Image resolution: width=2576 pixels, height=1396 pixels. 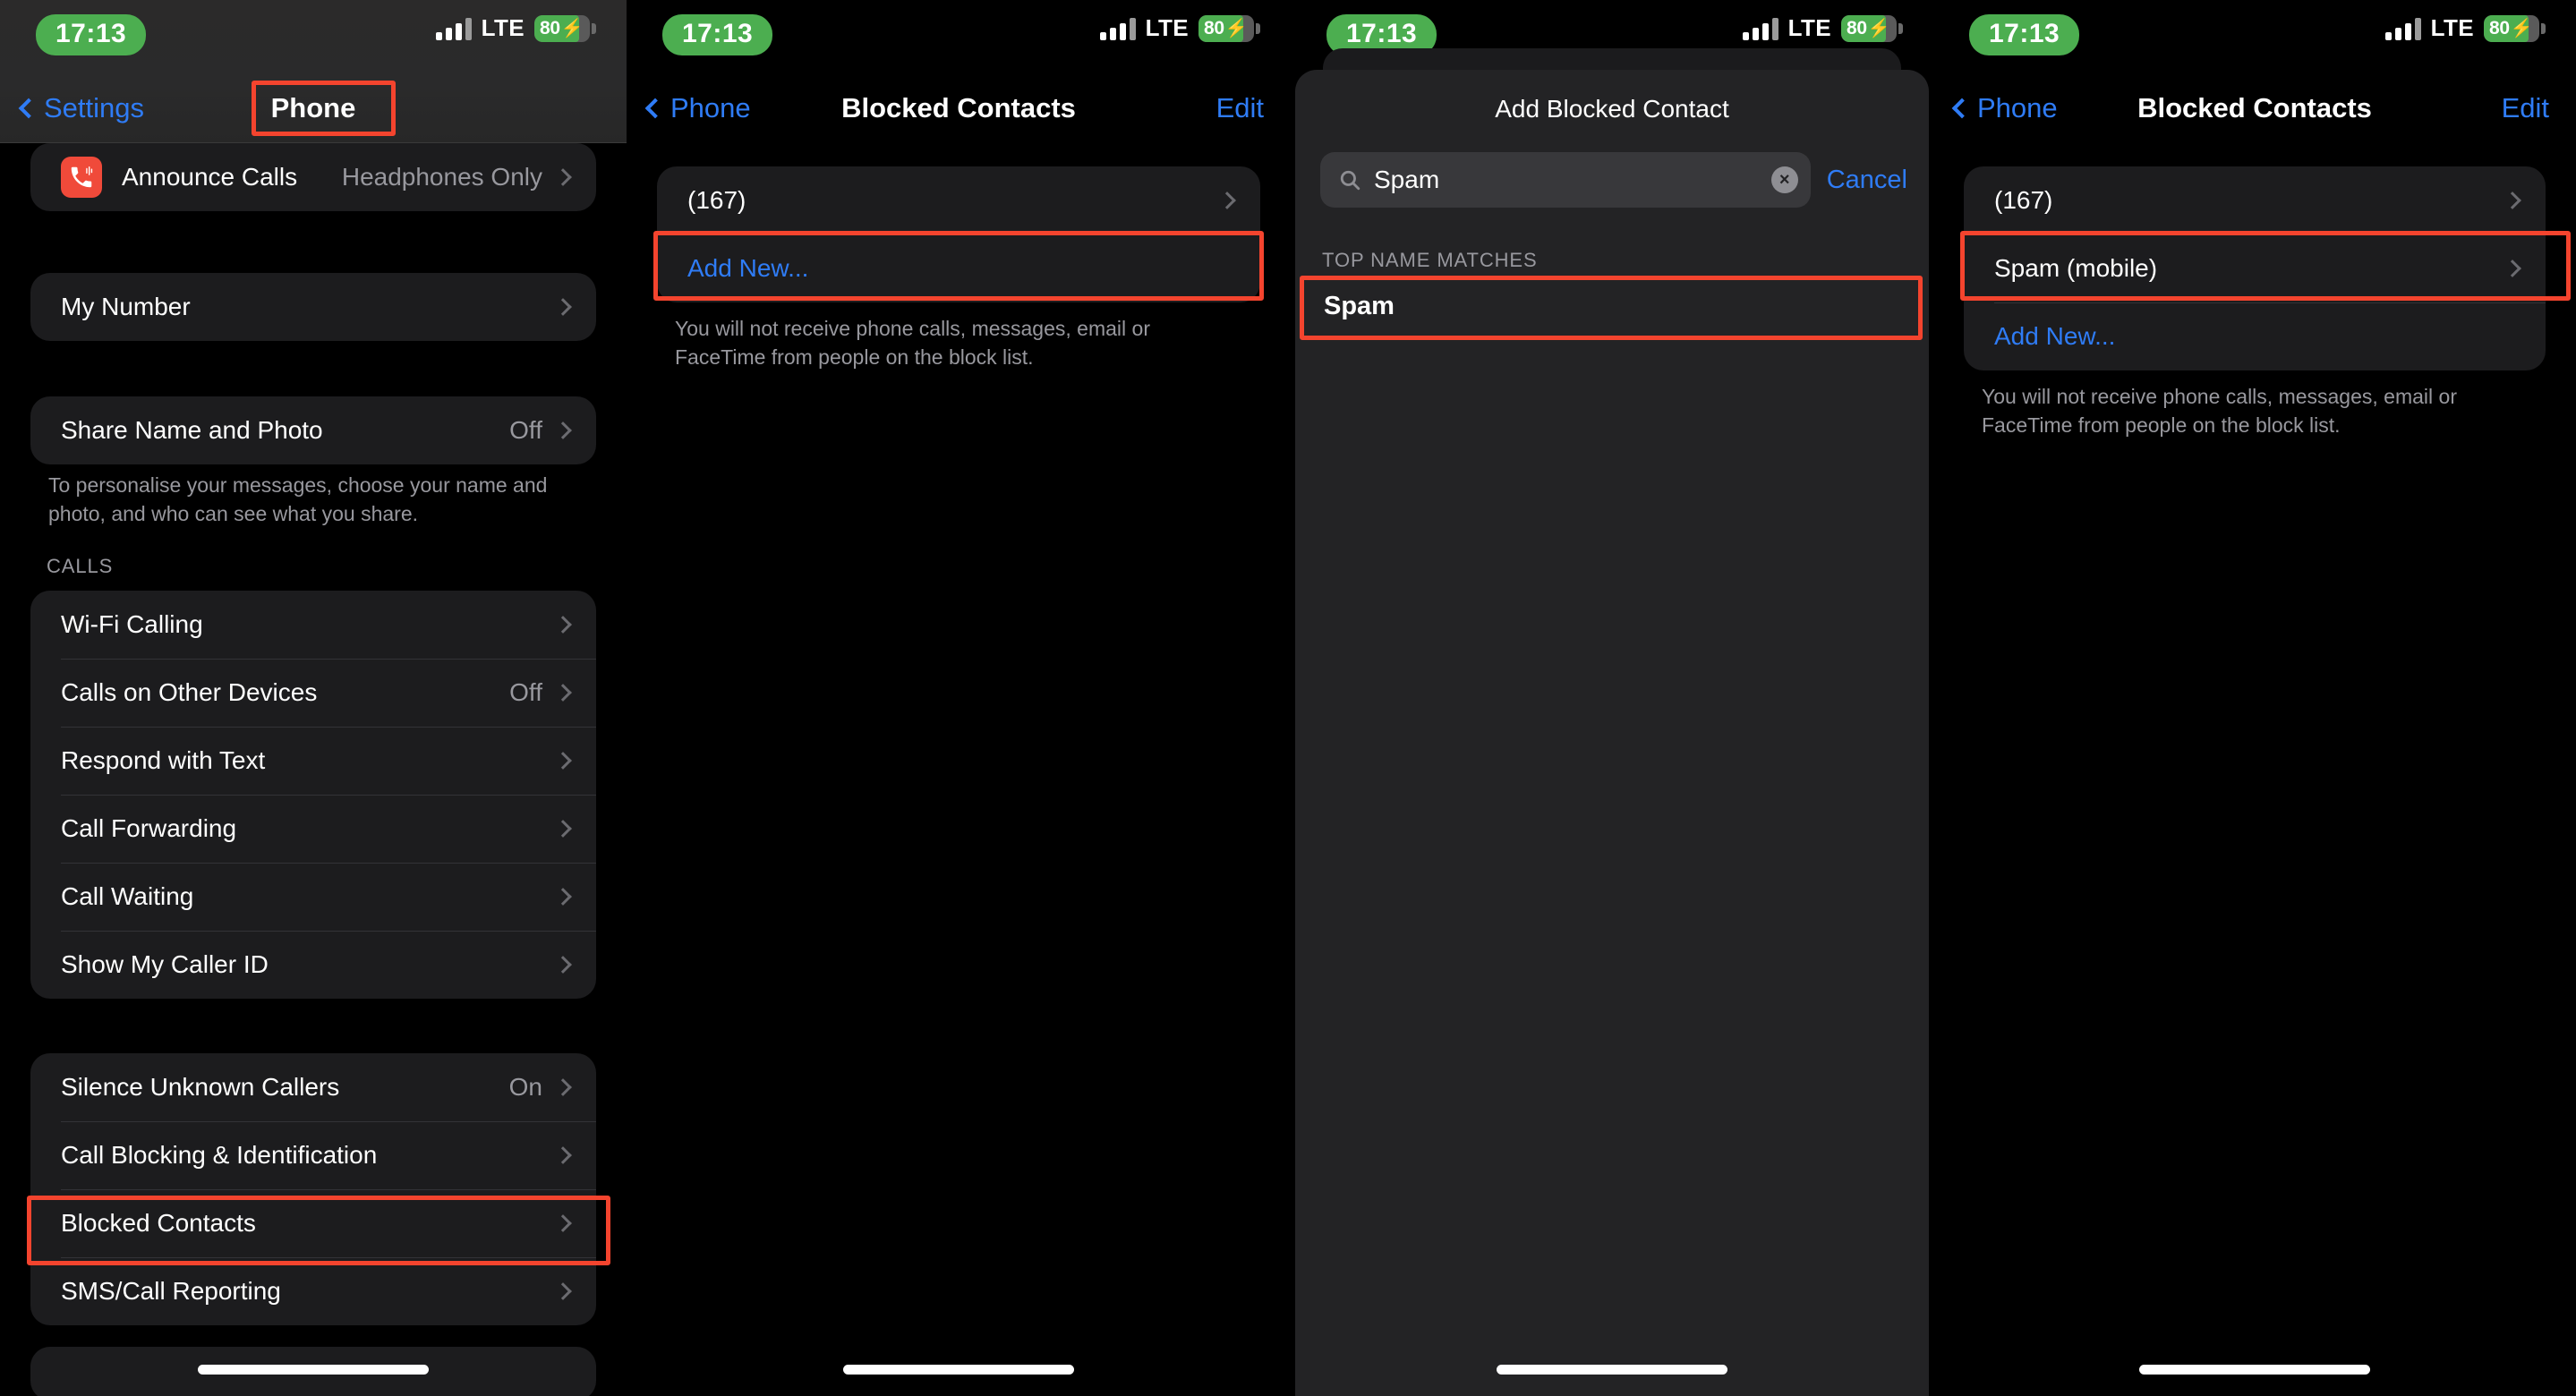 What do you see at coordinates (1612, 306) in the screenshot?
I see `search-result-spam: Spam` at bounding box center [1612, 306].